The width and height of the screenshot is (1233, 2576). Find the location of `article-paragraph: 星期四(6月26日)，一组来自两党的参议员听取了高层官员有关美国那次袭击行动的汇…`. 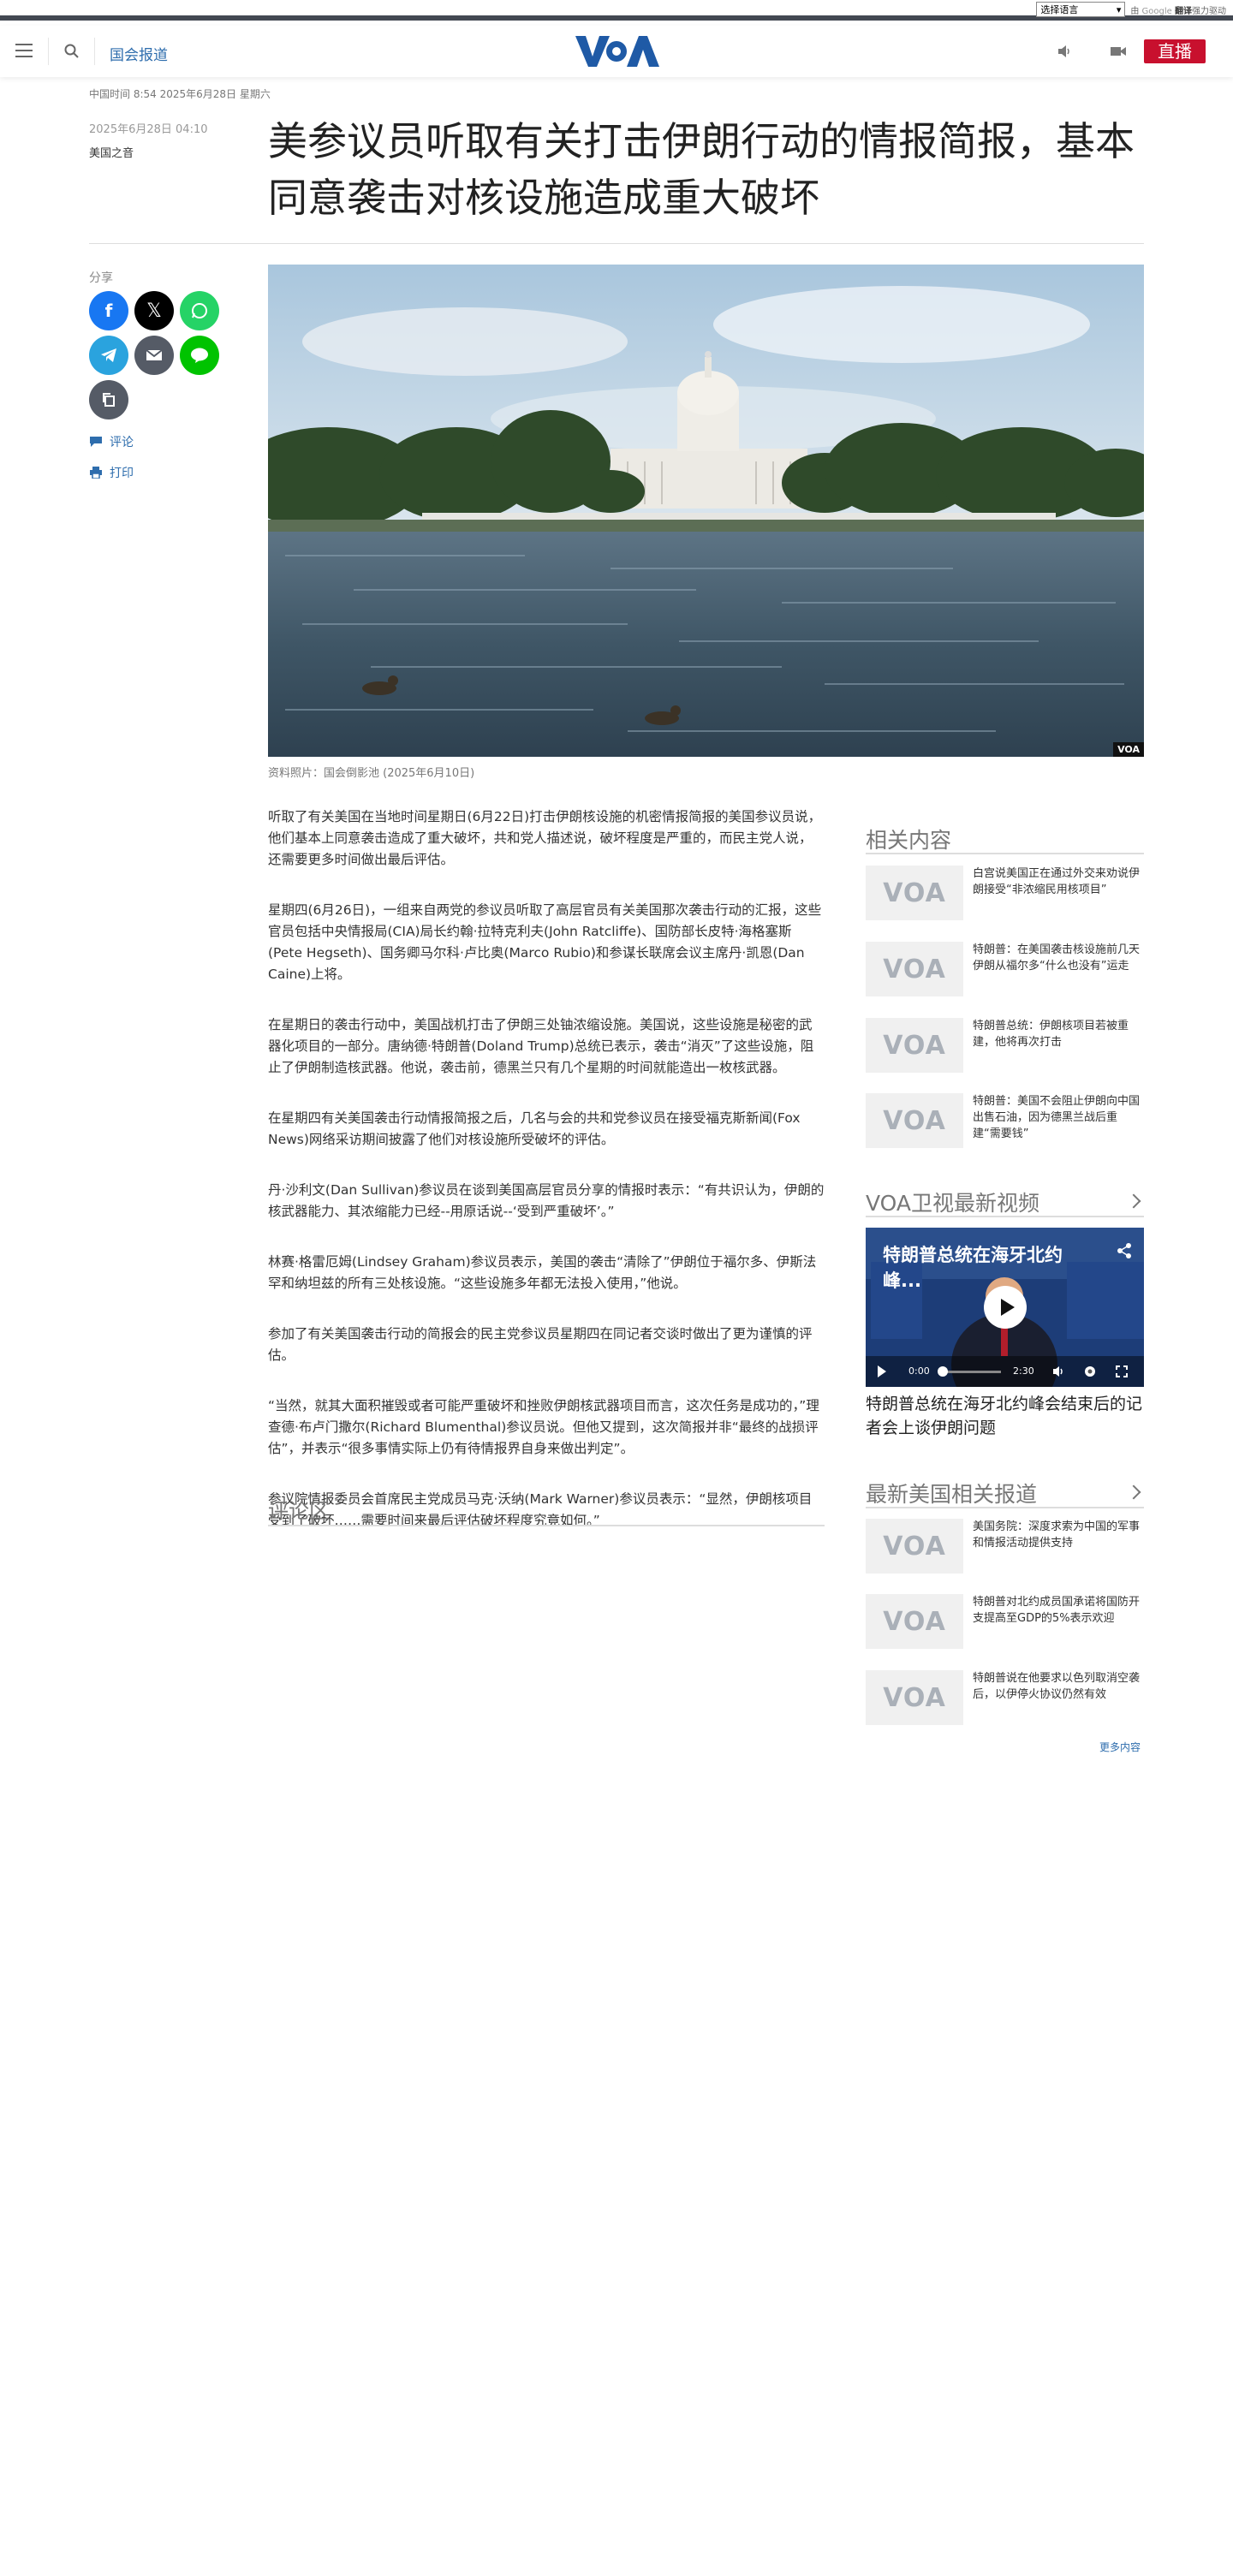

article-paragraph: 星期四(6月26日)，一组来自两党的参议员听取了高层官员有关美国那次袭击行动的汇… is located at coordinates (545, 942).